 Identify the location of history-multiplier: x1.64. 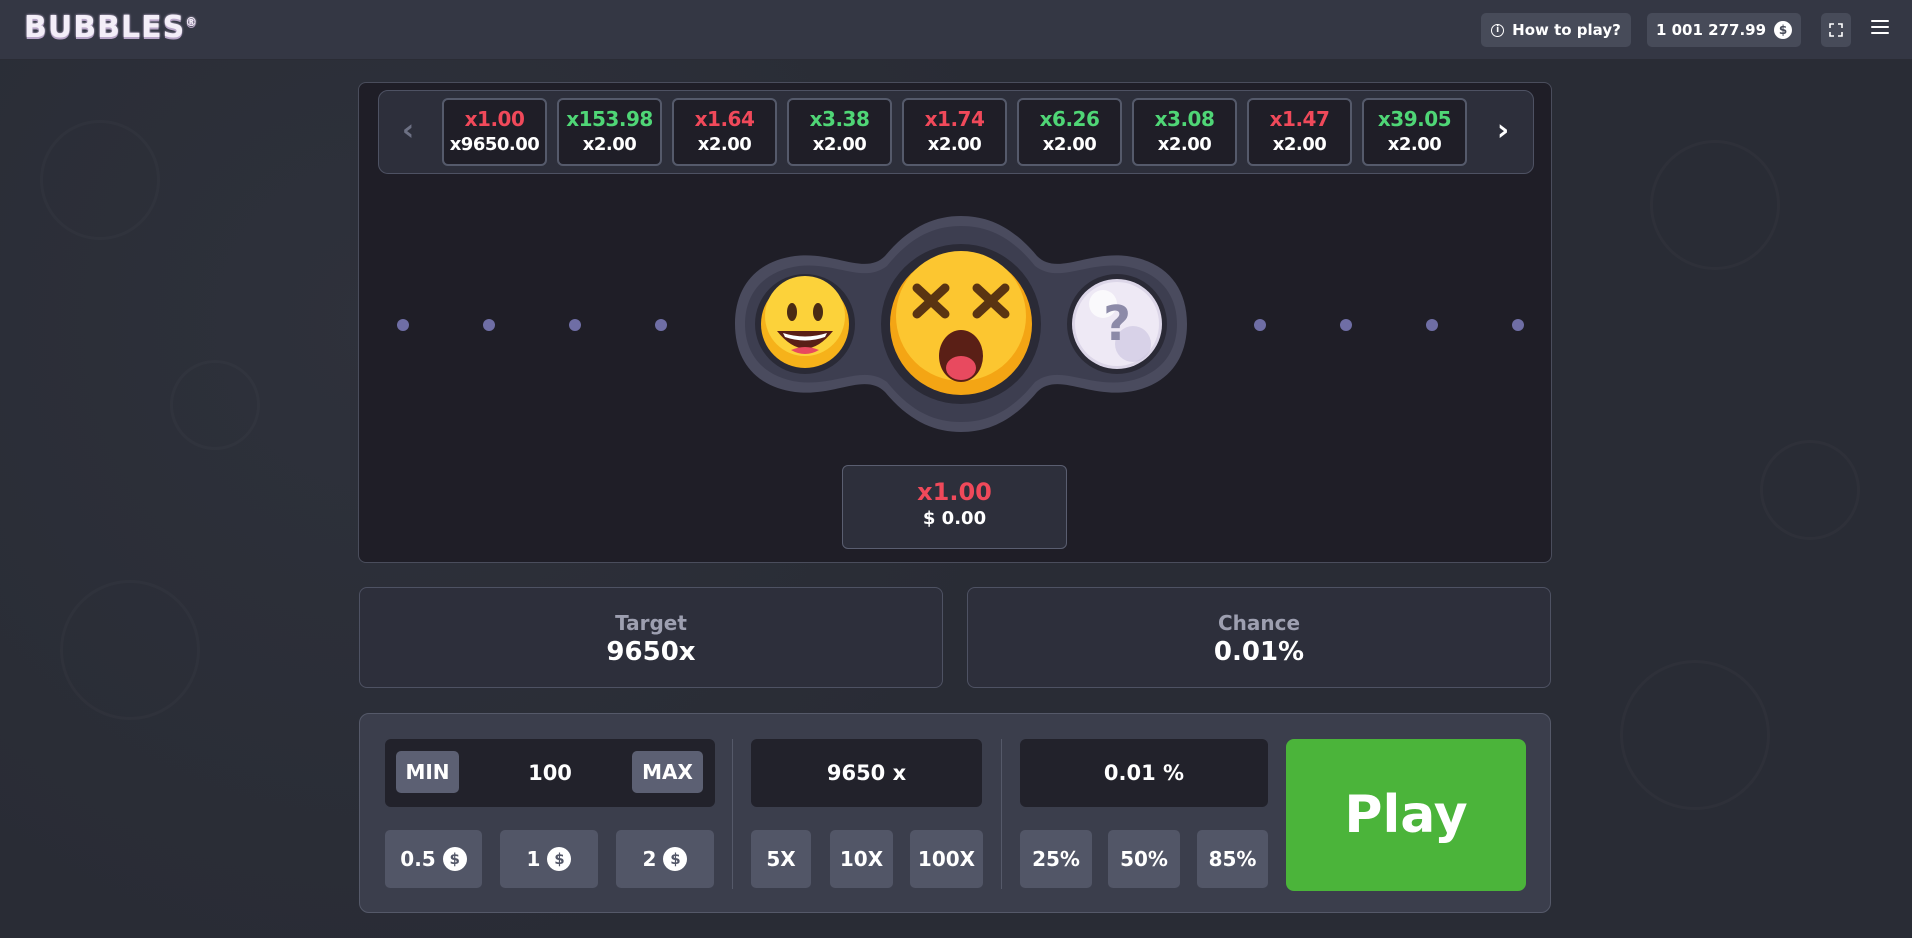
(724, 119).